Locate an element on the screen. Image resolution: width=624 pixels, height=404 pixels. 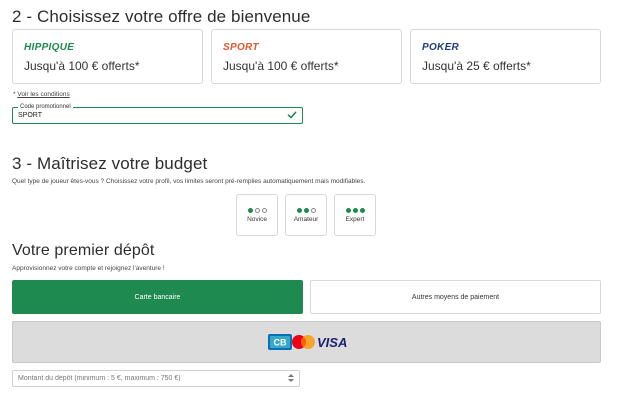
section-title-offer: 2 - Choisissez votre offre de bienvenue is located at coordinates (161, 16).